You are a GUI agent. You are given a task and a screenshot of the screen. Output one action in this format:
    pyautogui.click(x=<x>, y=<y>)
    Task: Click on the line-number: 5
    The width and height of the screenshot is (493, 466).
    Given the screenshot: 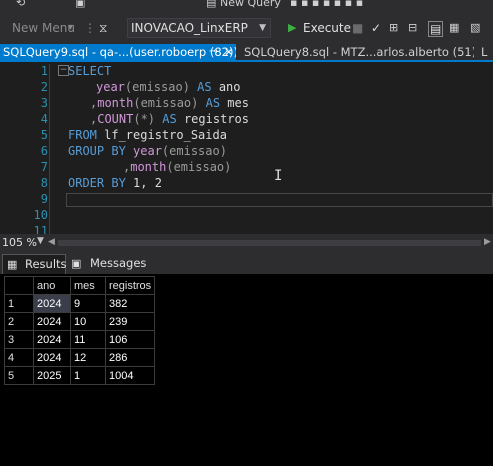 What is the action you would take?
    pyautogui.click(x=44, y=135)
    